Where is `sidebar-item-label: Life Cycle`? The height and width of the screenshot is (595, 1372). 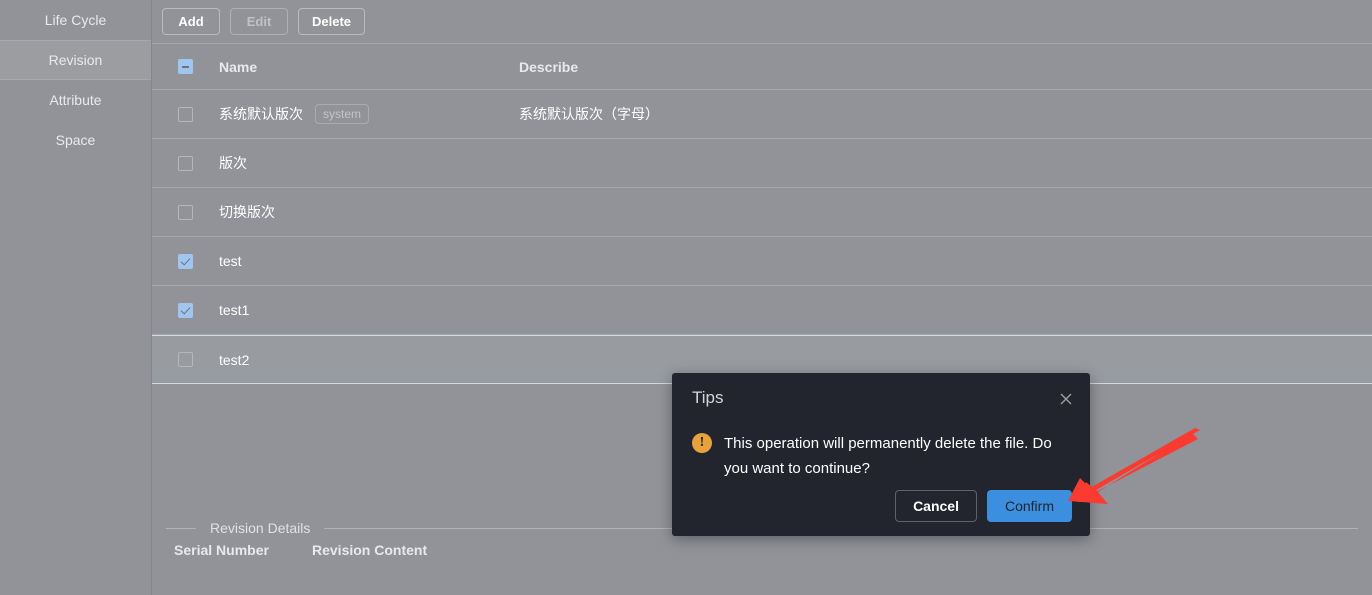
sidebar-item-label: Life Cycle is located at coordinates (75, 20).